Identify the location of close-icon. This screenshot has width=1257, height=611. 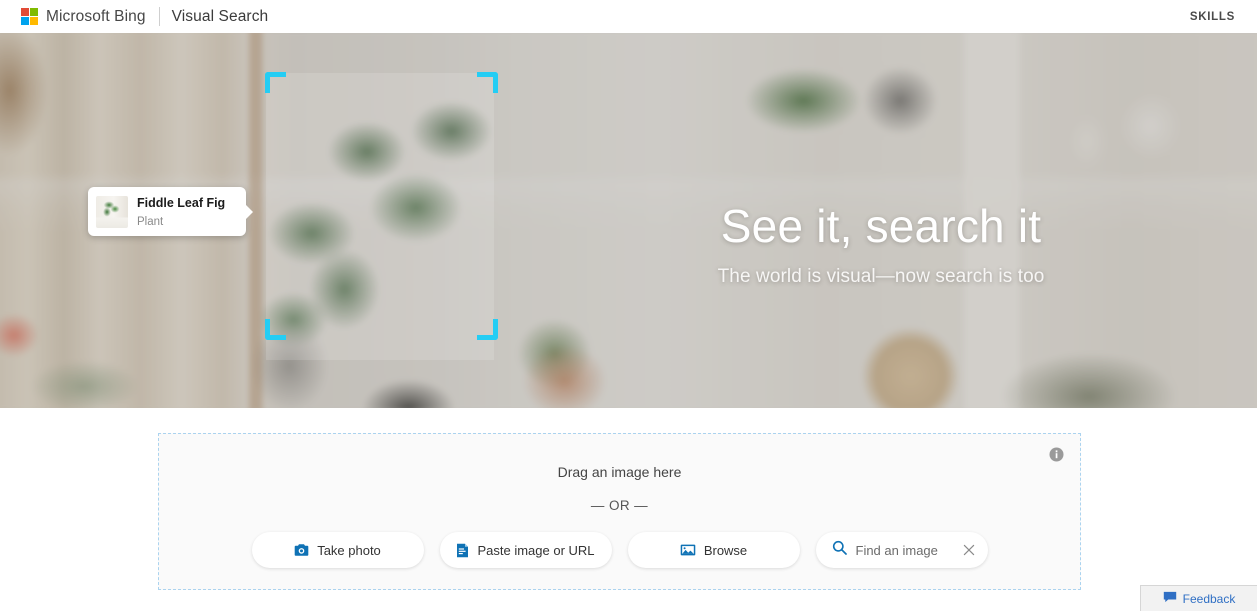
(969, 550).